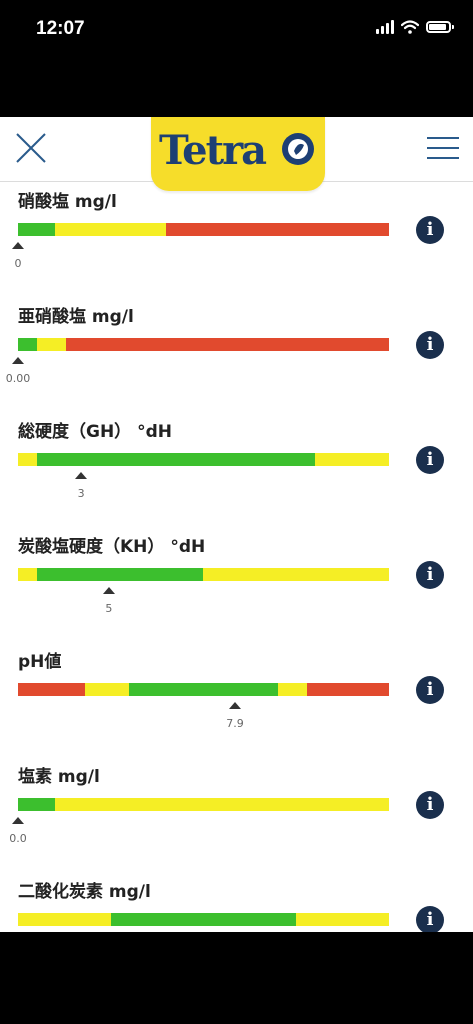 The image size is (473, 1024). I want to click on parameter-value: 0.00, so click(18, 378).